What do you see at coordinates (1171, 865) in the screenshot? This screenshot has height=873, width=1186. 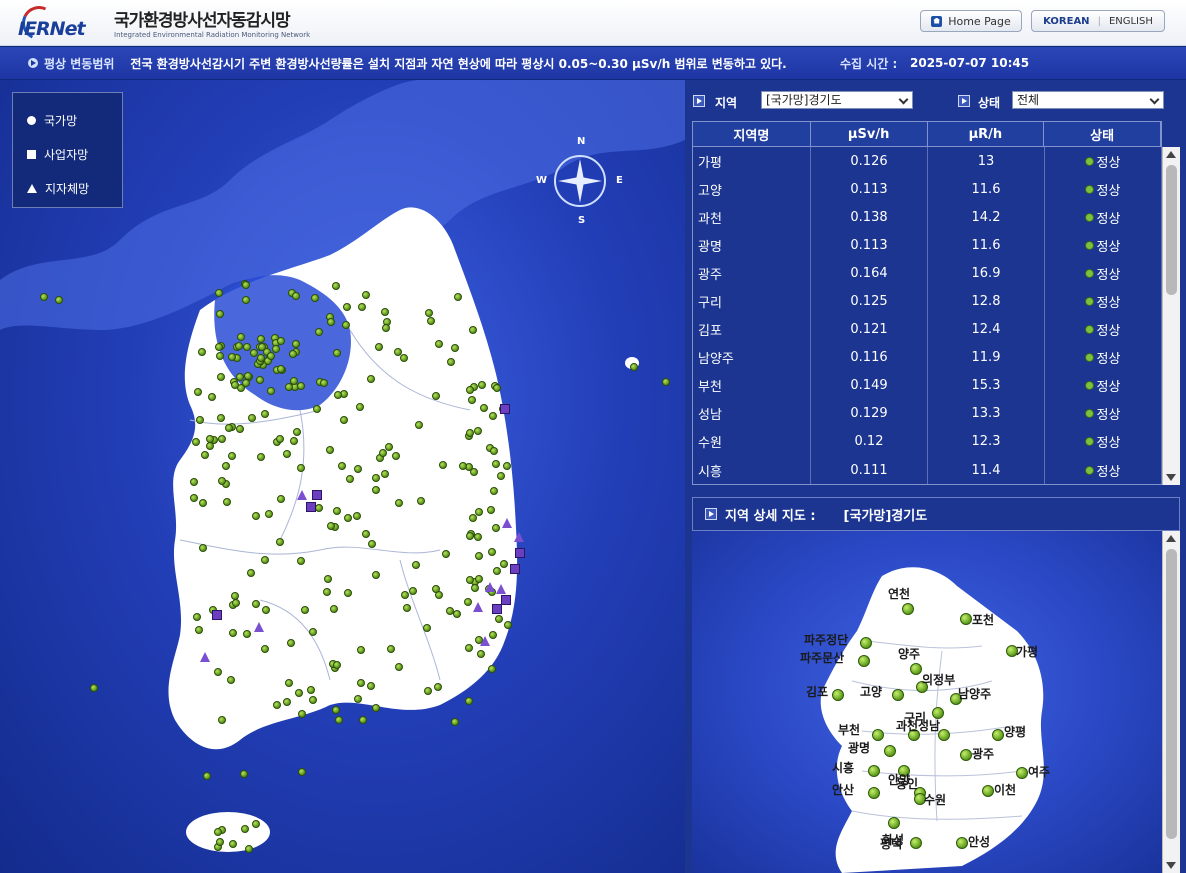 I see `scroll-down-icon` at bounding box center [1171, 865].